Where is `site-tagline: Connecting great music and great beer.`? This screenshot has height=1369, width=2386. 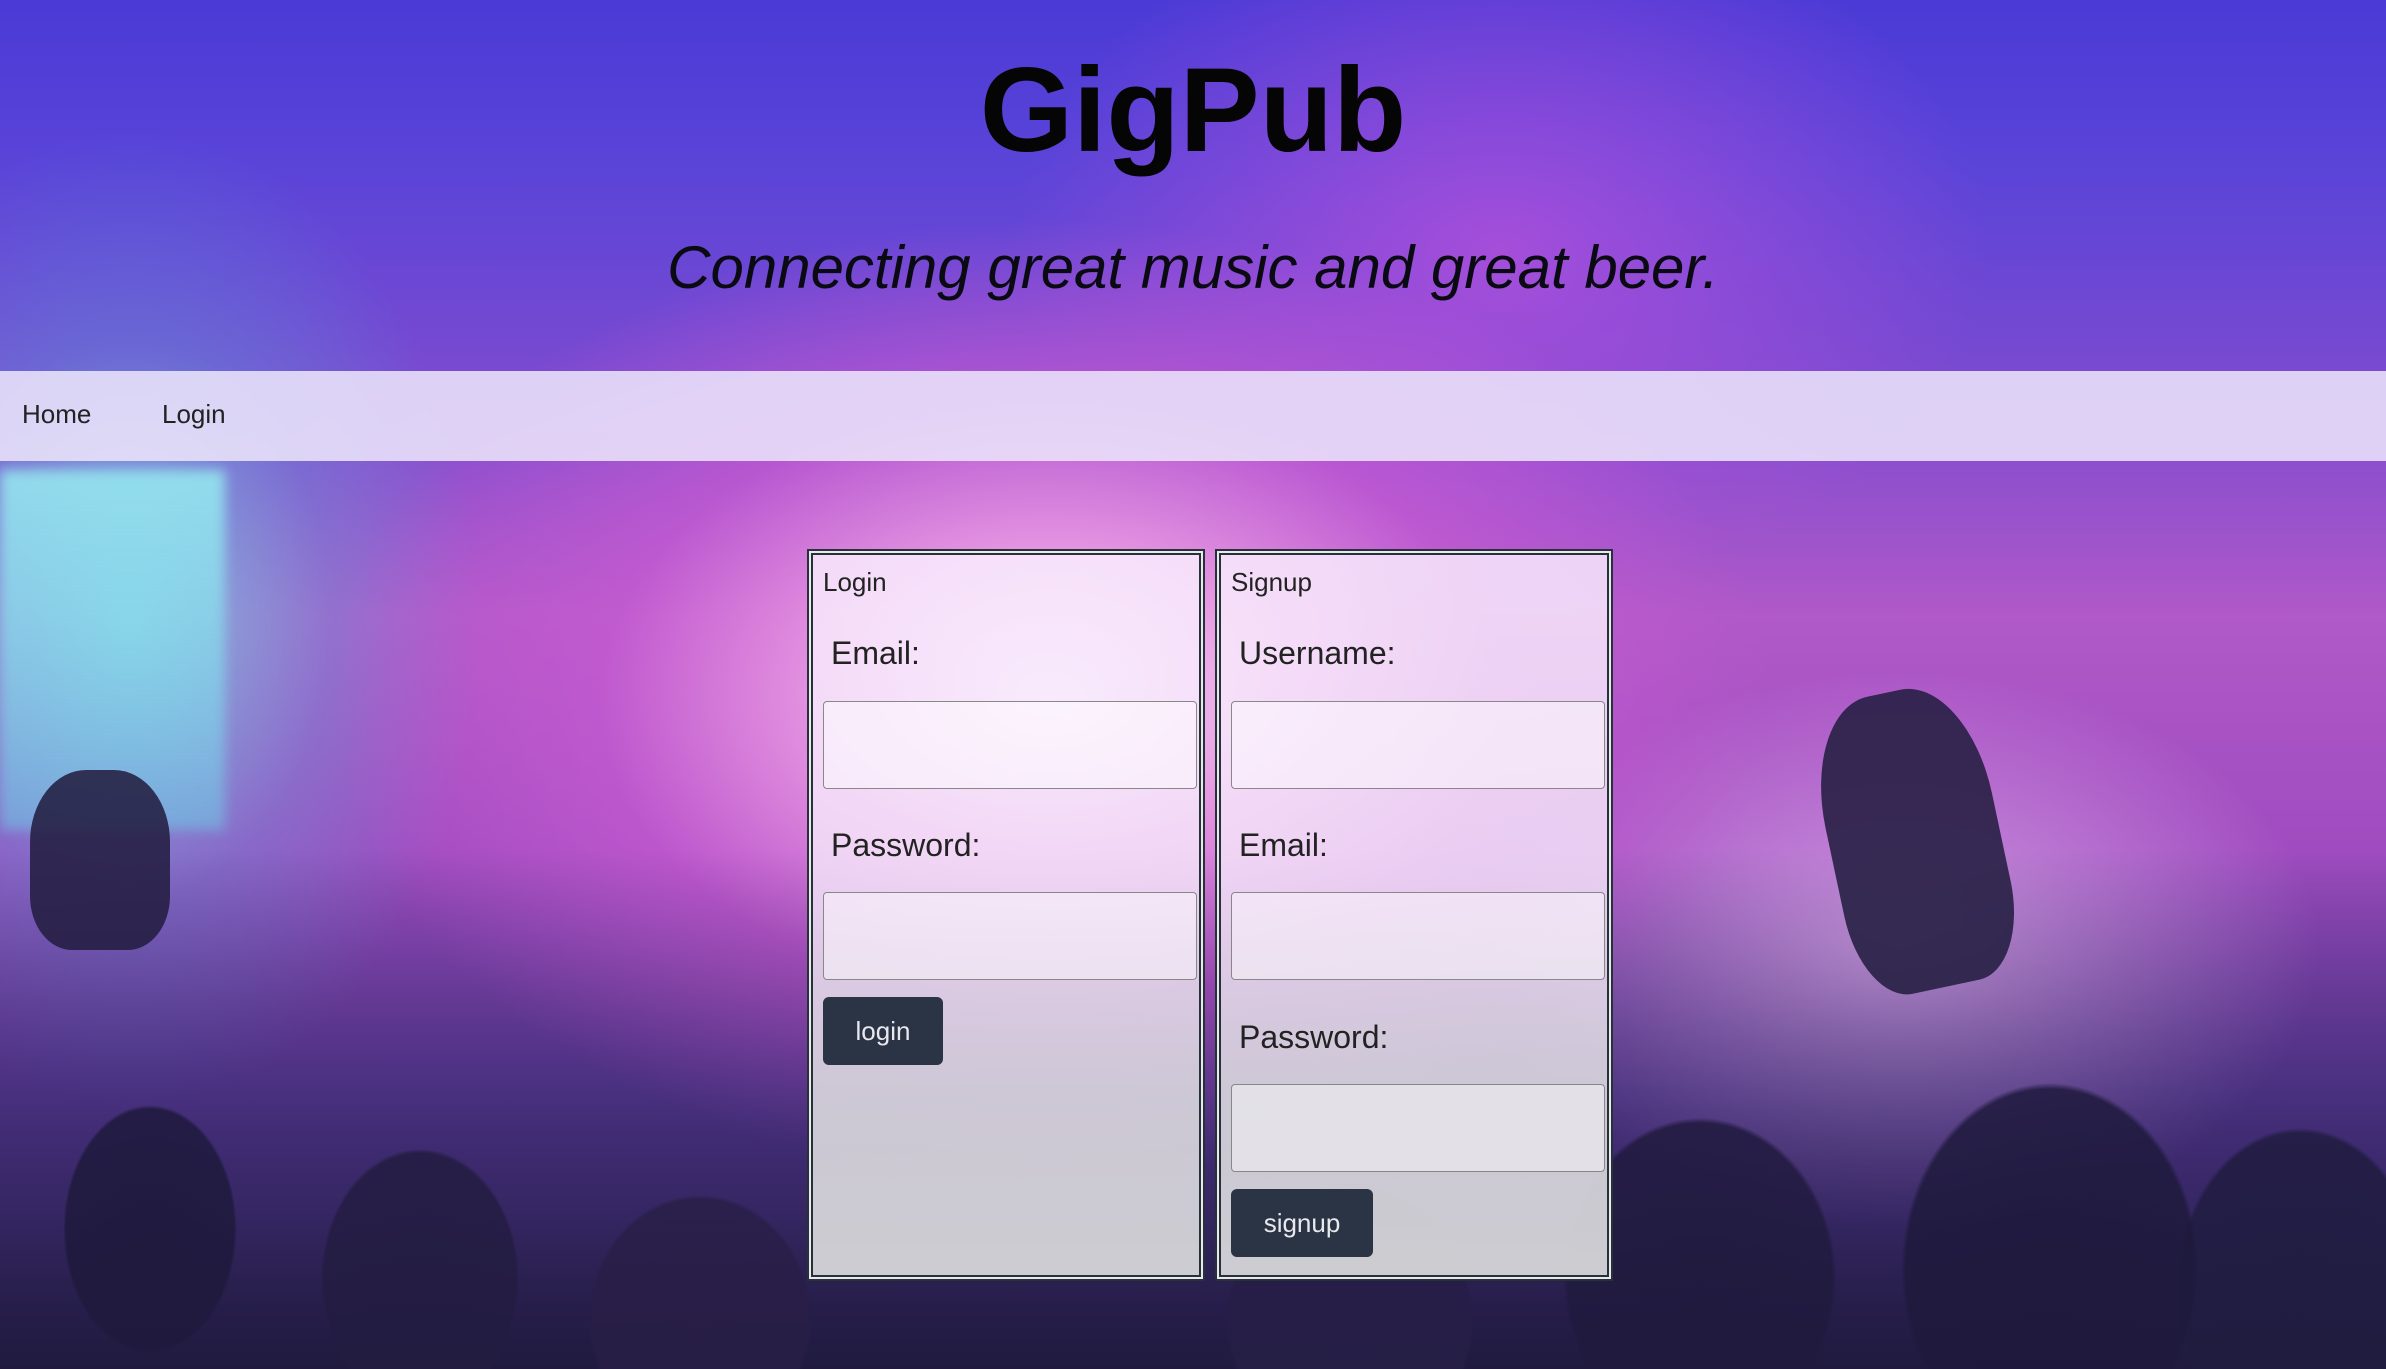
site-tagline: Connecting great music and great beer. is located at coordinates (1193, 267).